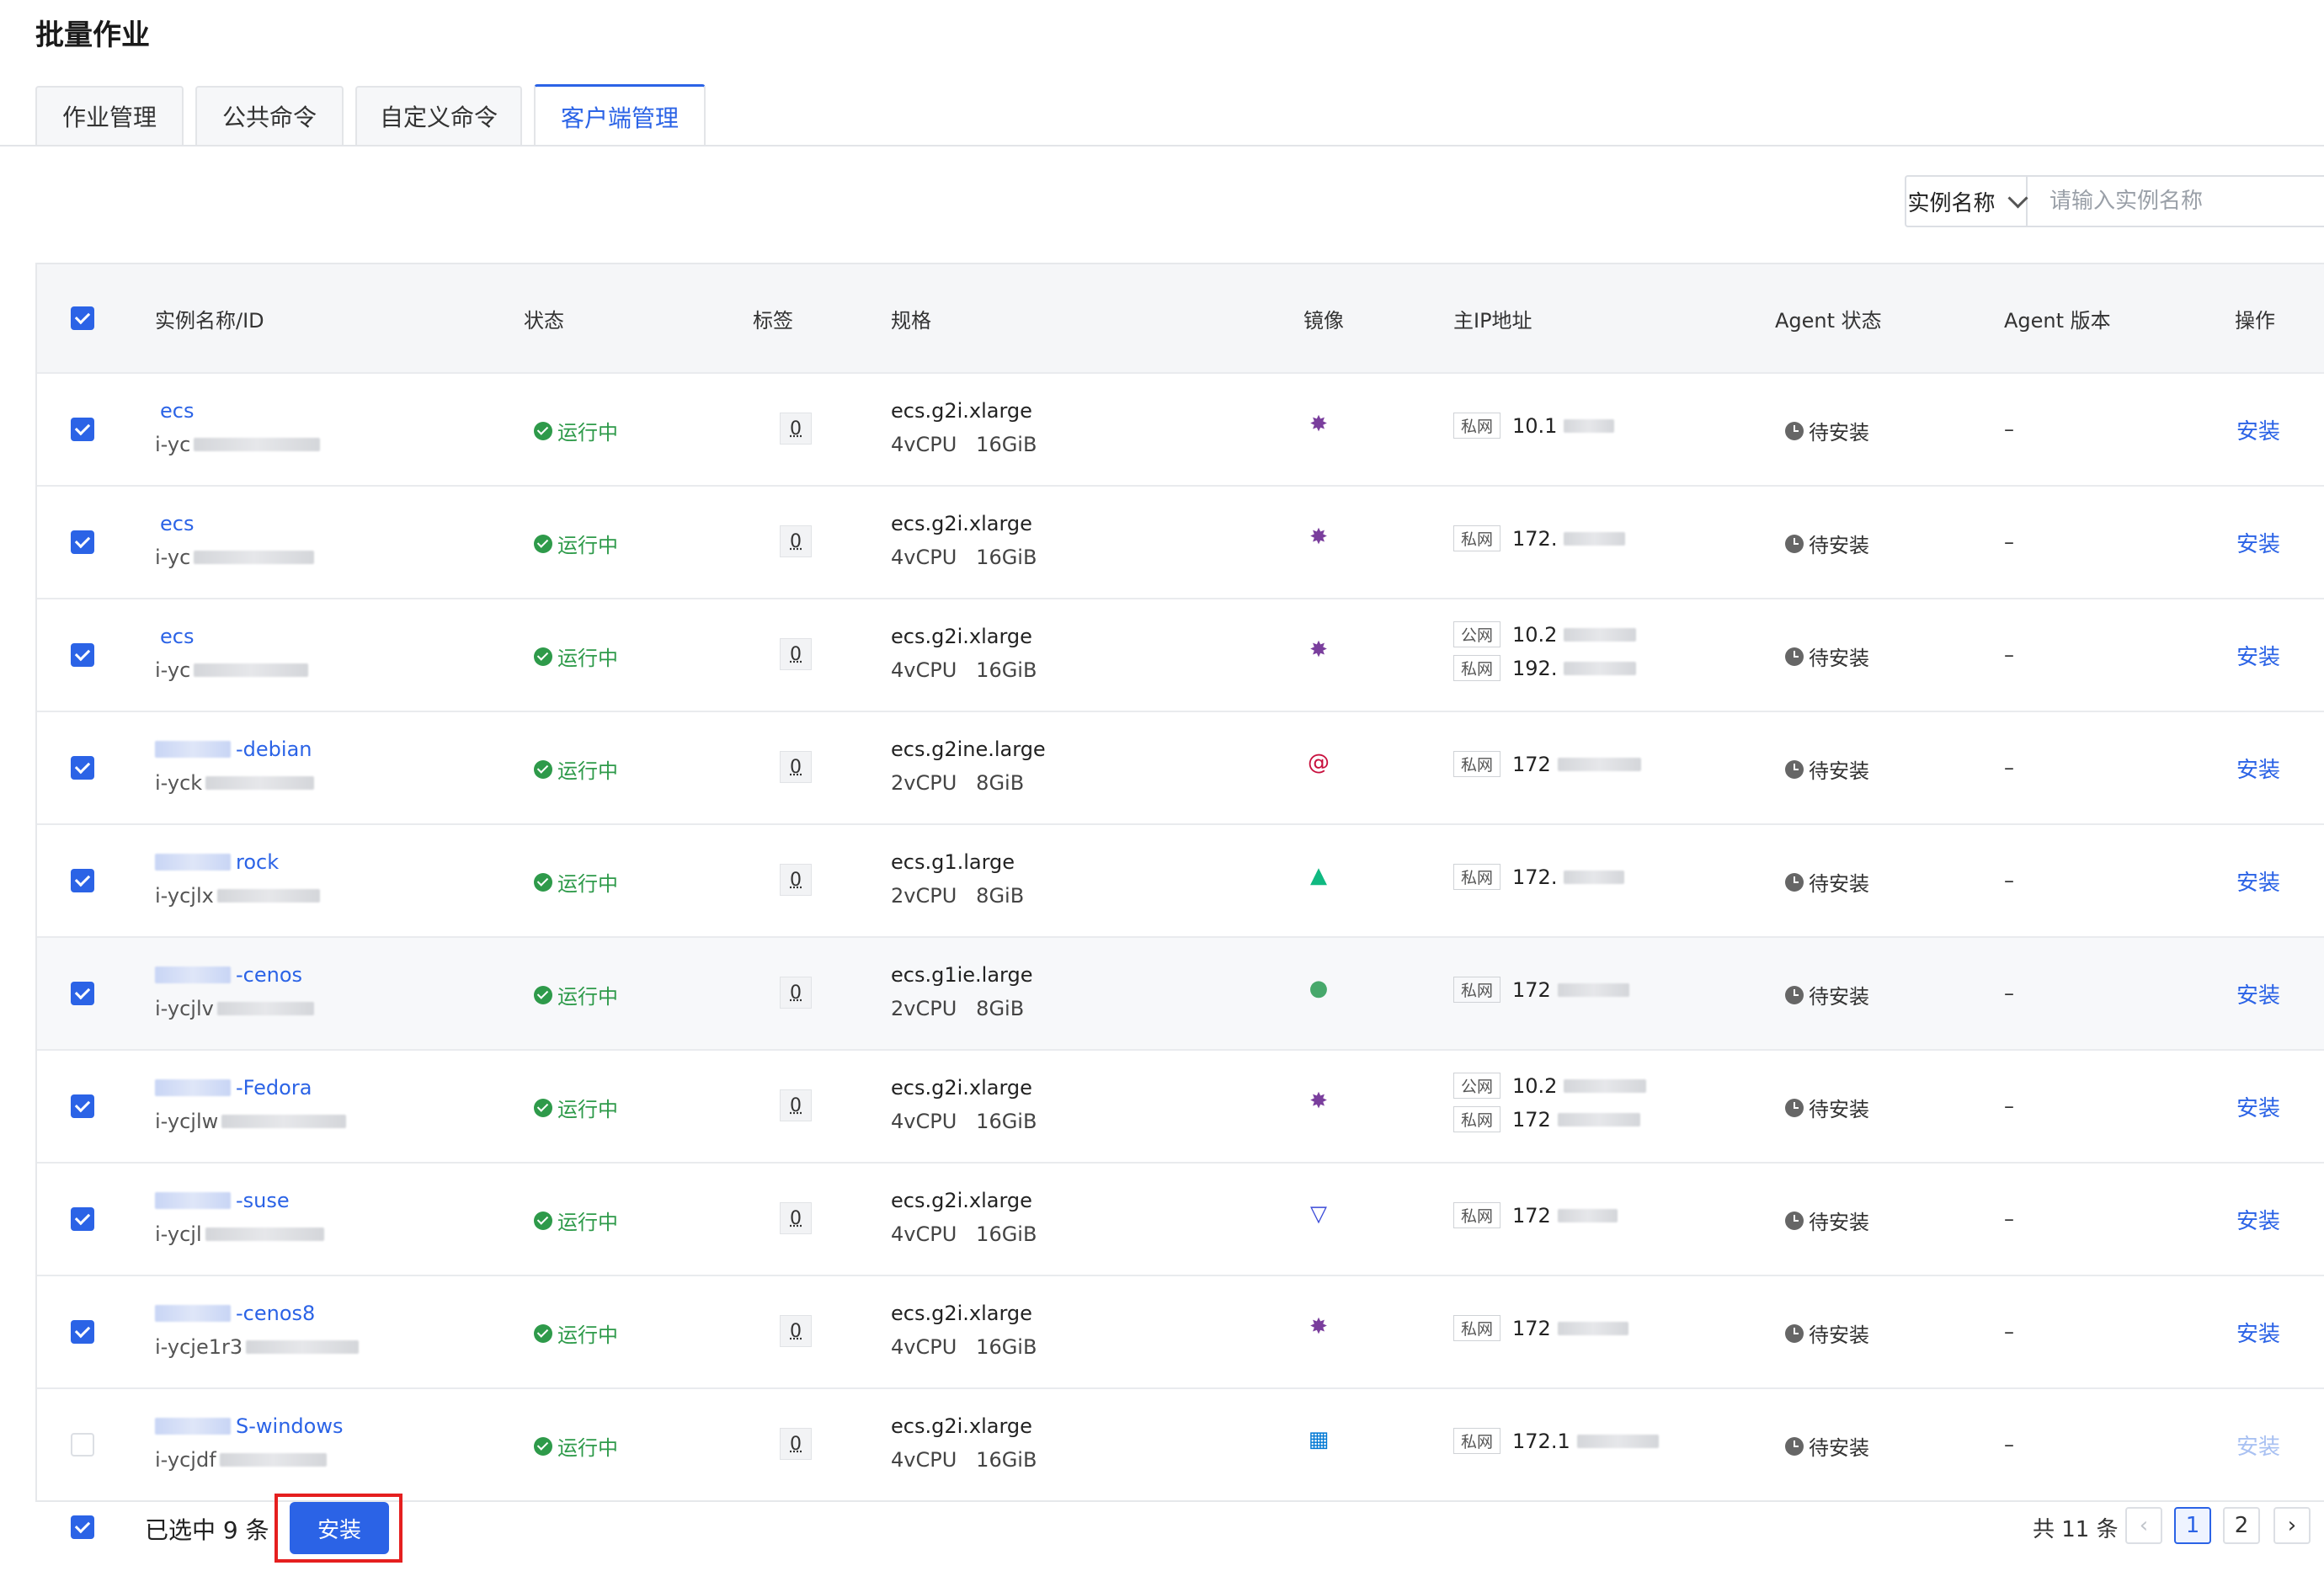 The width and height of the screenshot is (2324, 1571). Describe the element at coordinates (274, 749) in the screenshot. I see `instance-name-link: -debian` at that location.